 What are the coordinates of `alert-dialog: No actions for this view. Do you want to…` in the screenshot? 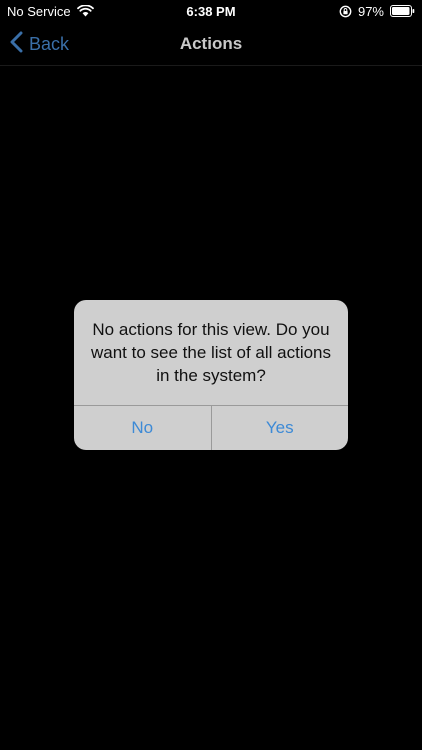 It's located at (211, 375).